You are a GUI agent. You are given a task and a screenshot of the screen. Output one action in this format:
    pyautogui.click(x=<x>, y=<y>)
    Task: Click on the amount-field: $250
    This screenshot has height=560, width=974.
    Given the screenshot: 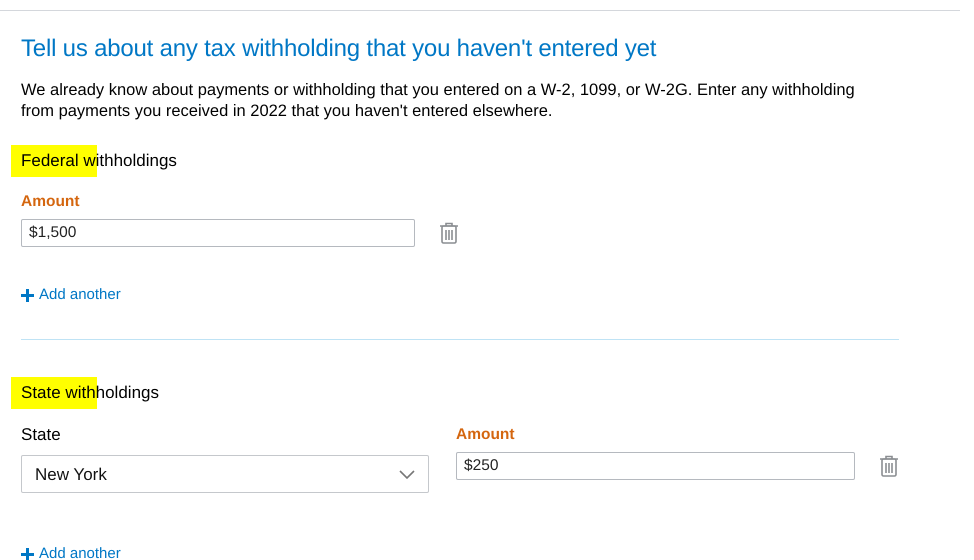 What is the action you would take?
    pyautogui.click(x=655, y=466)
    